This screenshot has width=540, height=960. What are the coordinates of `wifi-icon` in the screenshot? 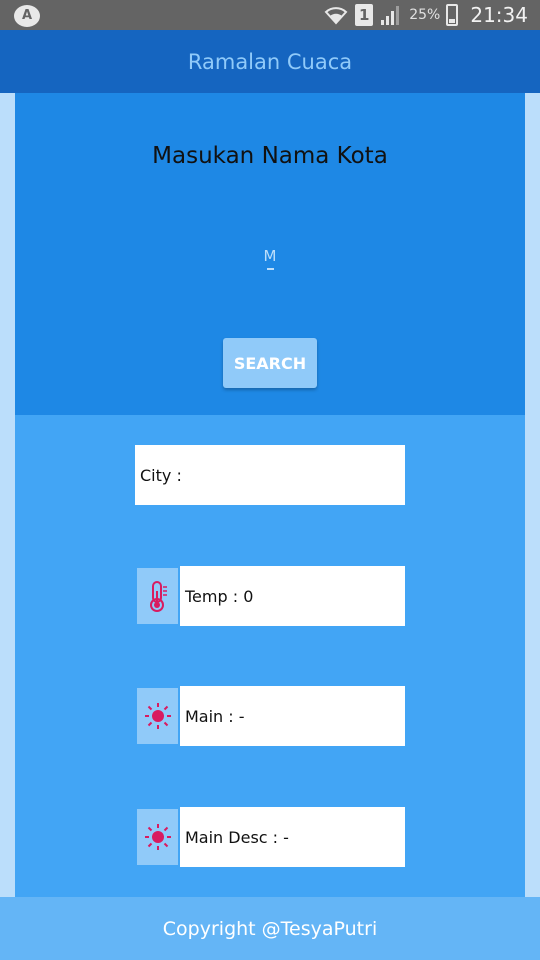 It's located at (336, 16).